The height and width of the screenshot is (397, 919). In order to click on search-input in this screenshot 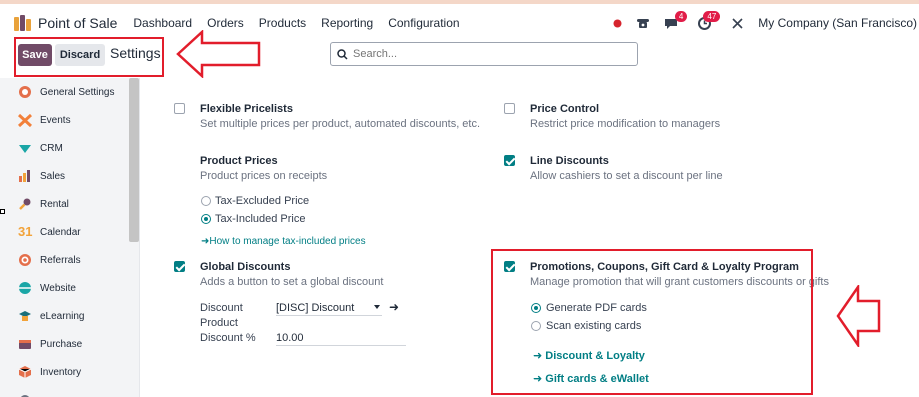, I will do `click(493, 54)`.